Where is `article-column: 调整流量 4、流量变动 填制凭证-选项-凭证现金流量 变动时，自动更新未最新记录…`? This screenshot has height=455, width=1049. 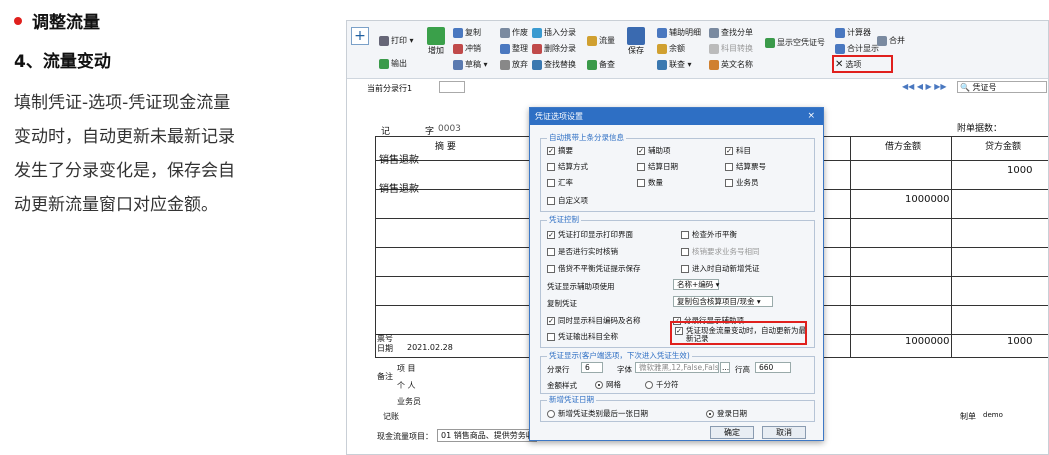 article-column: 调整流量 4、流量变动 填制凭证-选项-凭证现金流量 变动时，自动更新未最新记录… is located at coordinates (164, 111).